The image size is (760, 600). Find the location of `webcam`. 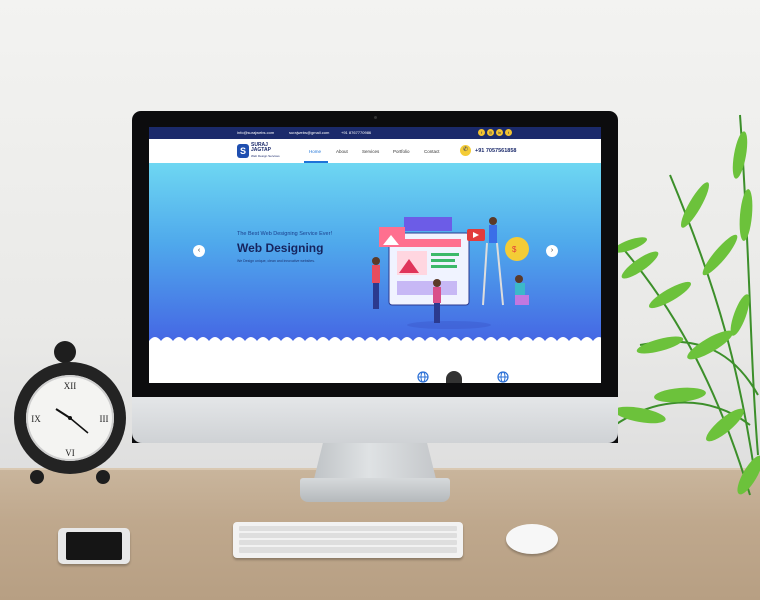

webcam is located at coordinates (375, 117).